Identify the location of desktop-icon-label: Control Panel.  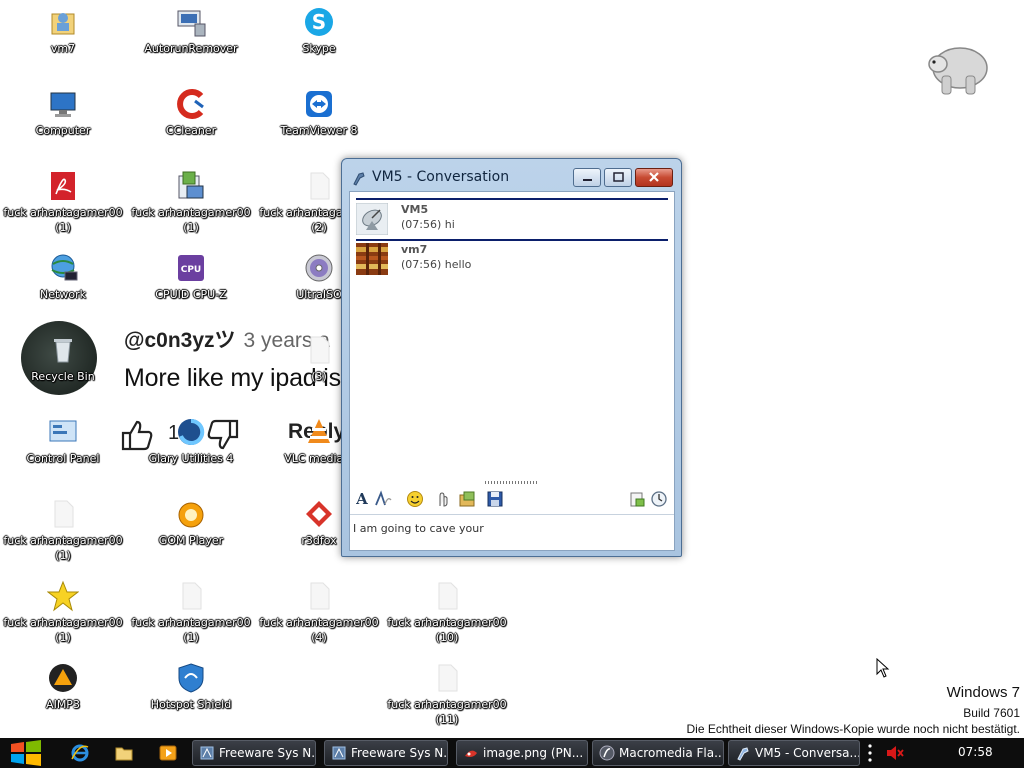
(63, 458).